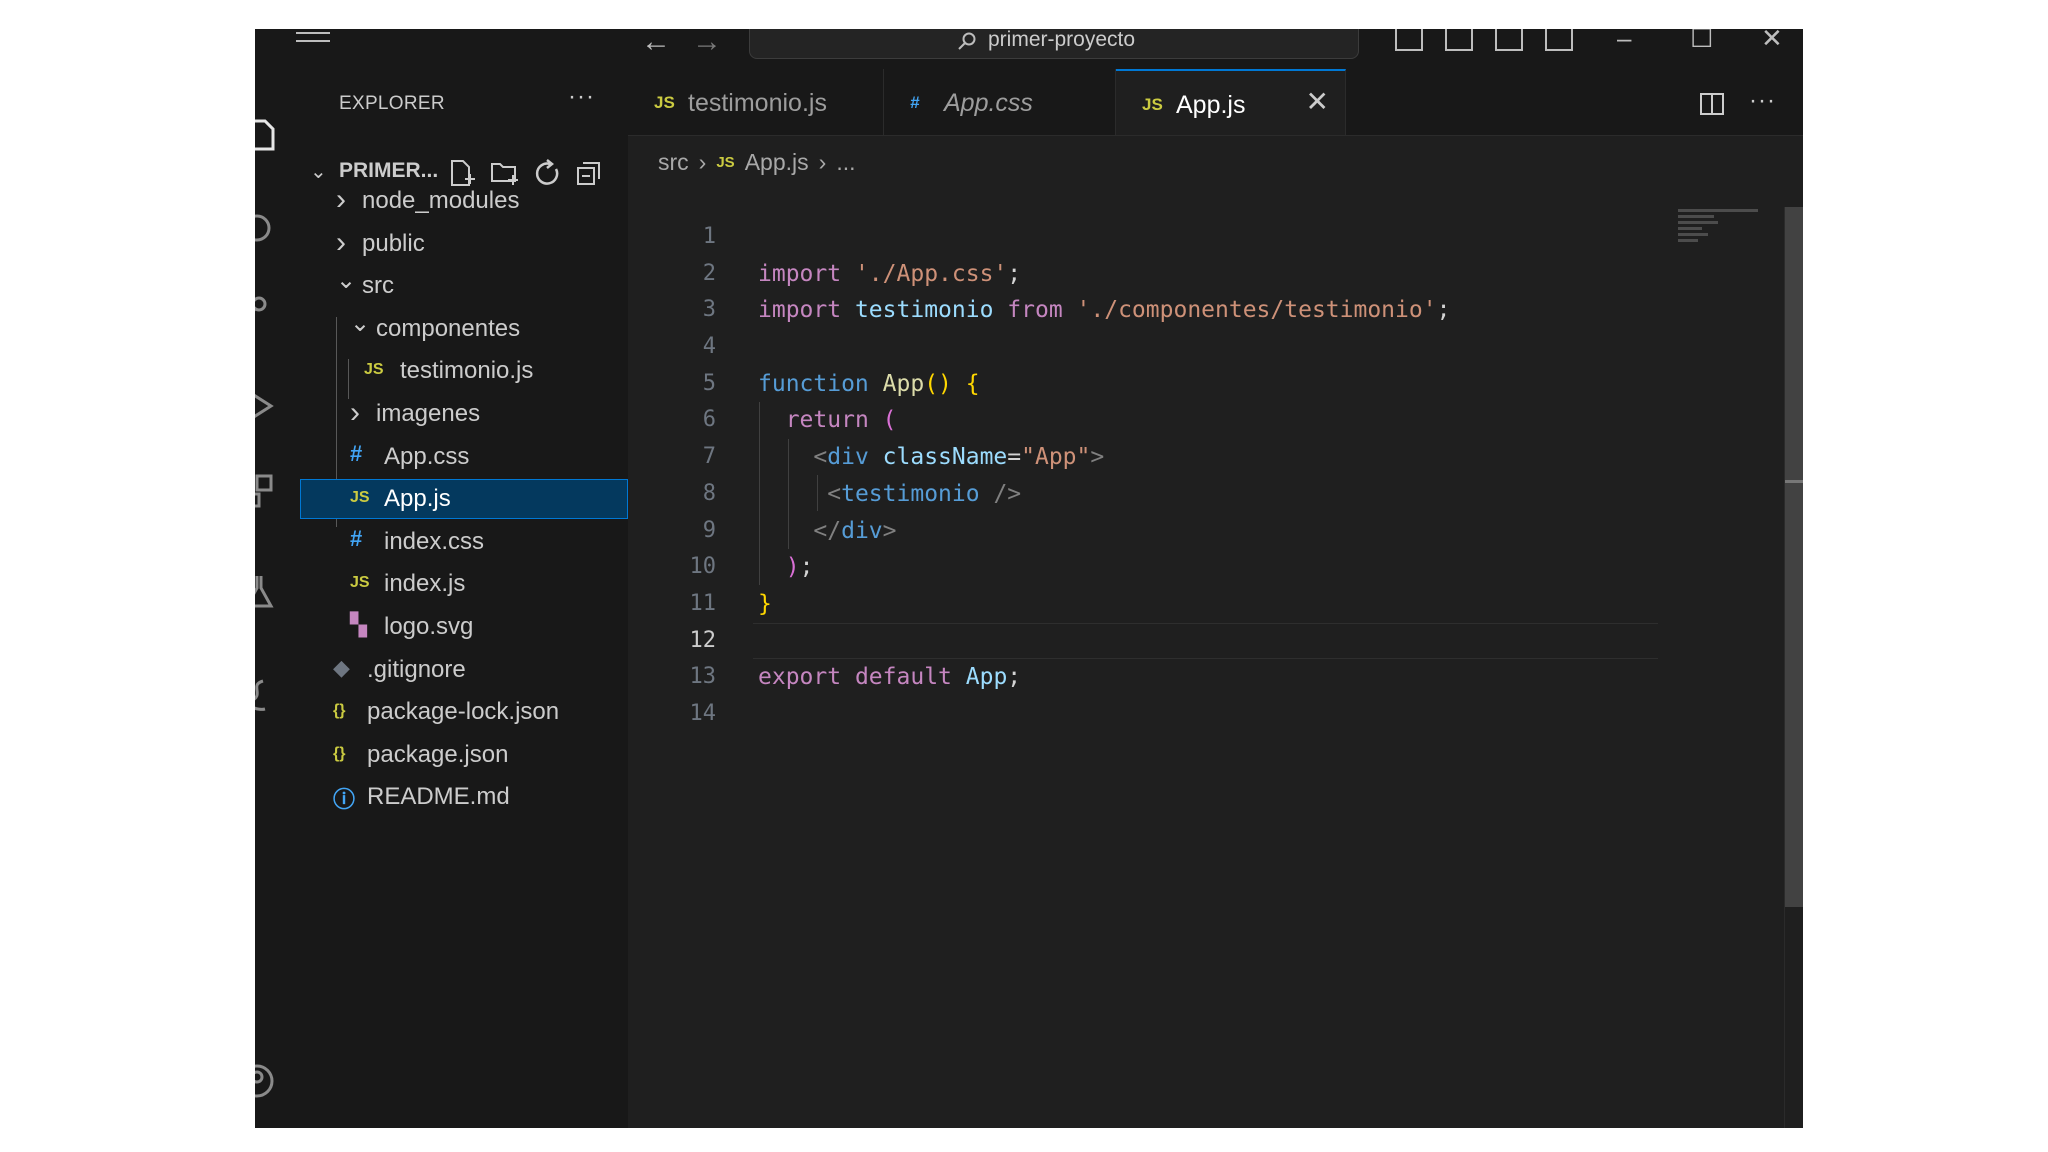  I want to click on tree-item-label: package.json, so click(438, 754).